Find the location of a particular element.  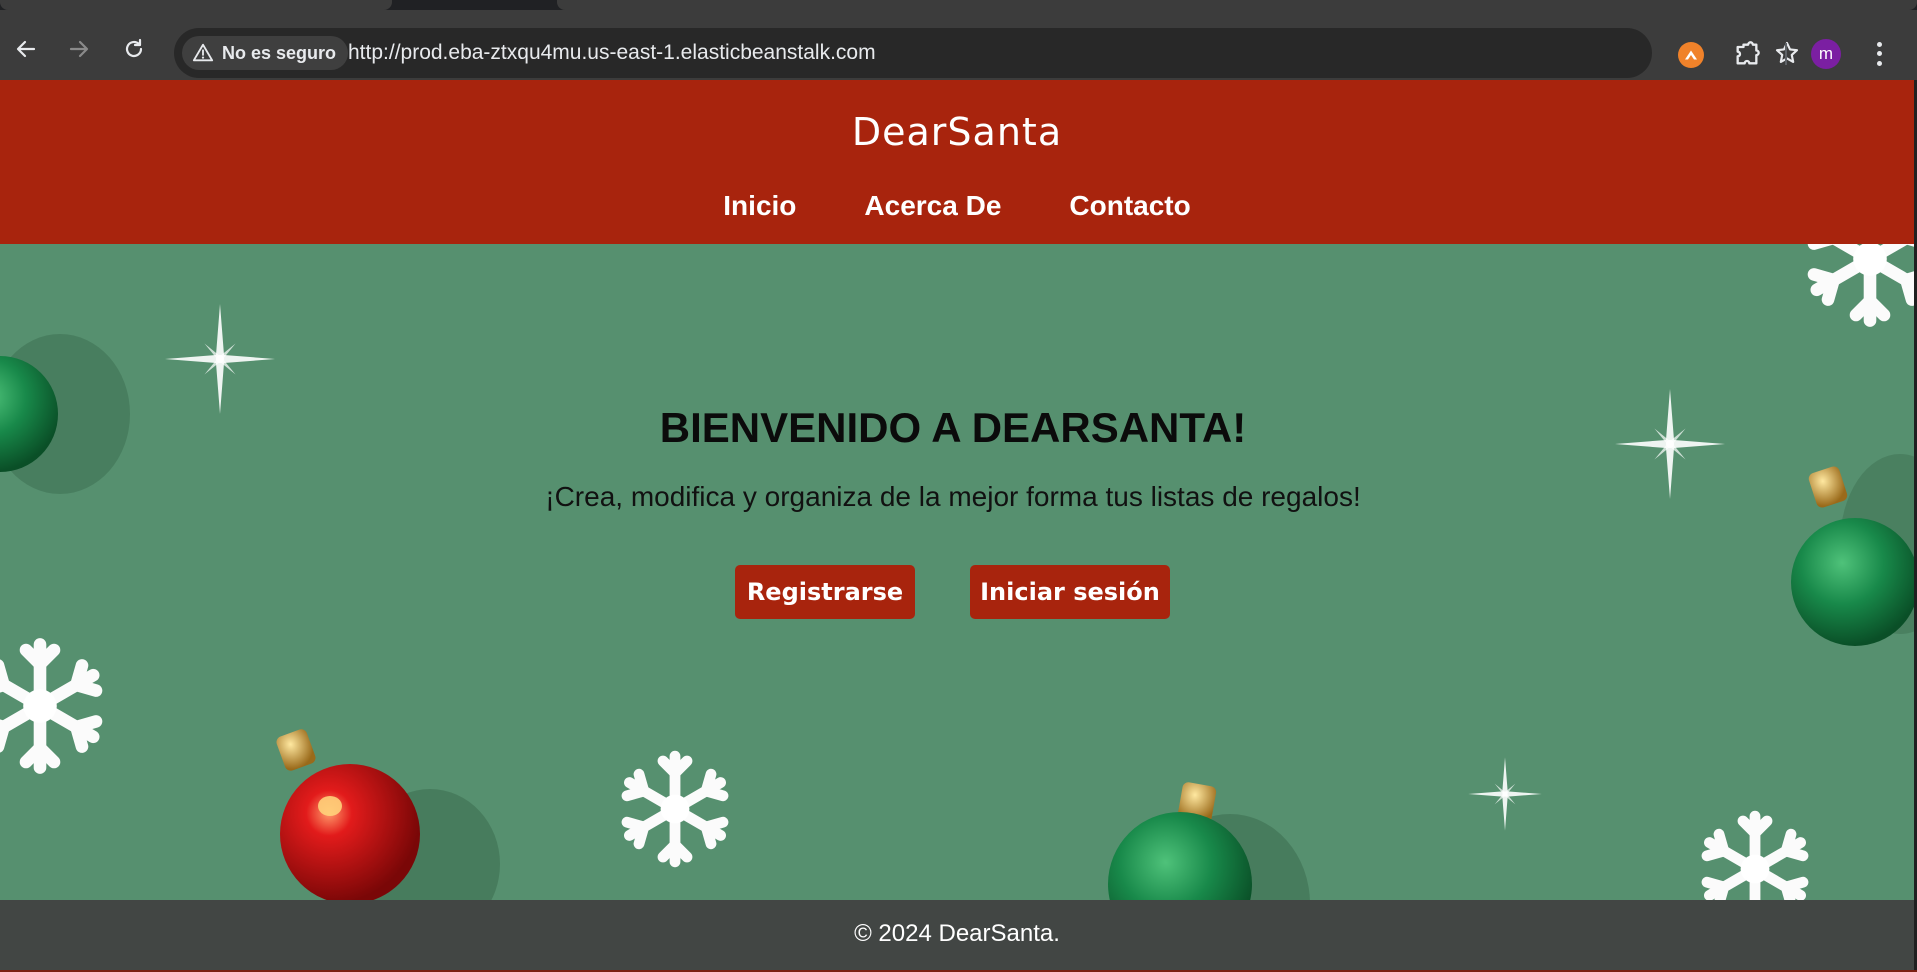

reload-button is located at coordinates (134, 49).